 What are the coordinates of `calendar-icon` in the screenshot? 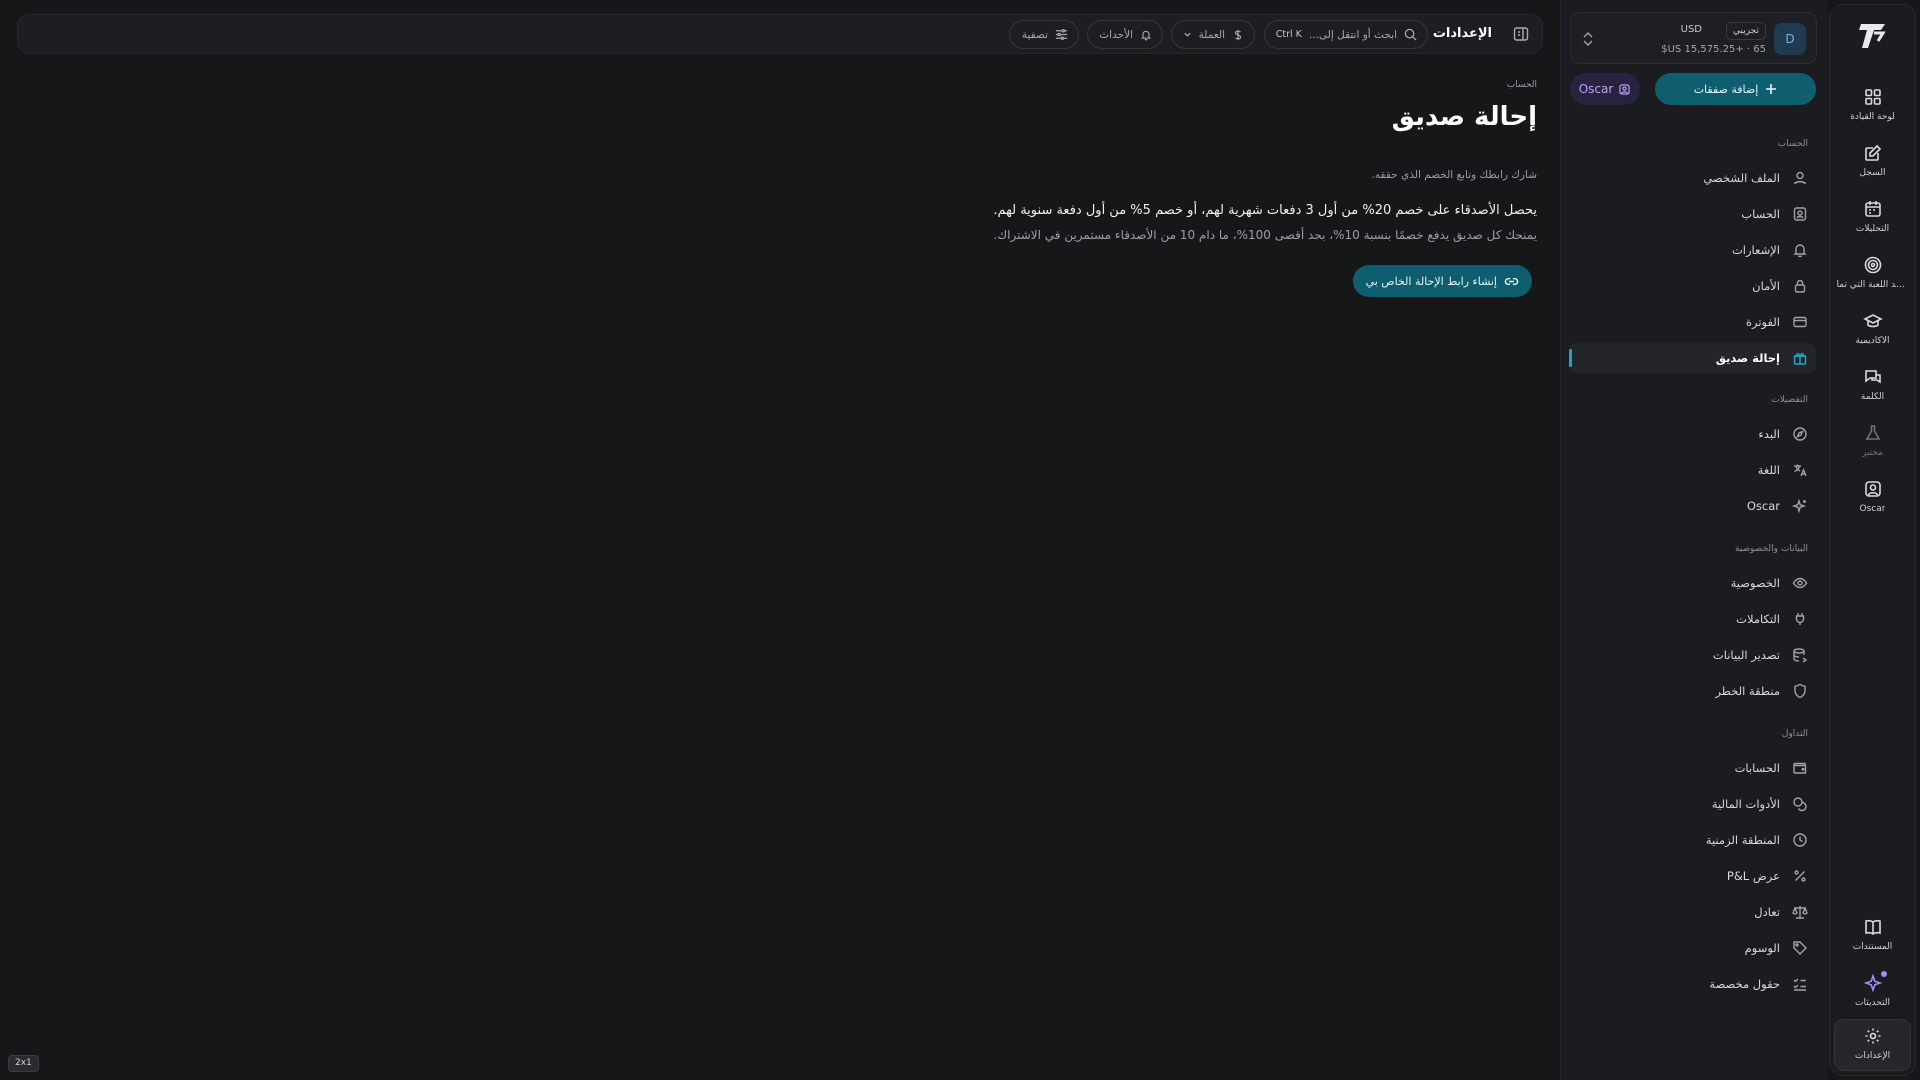 It's located at (1872, 209).